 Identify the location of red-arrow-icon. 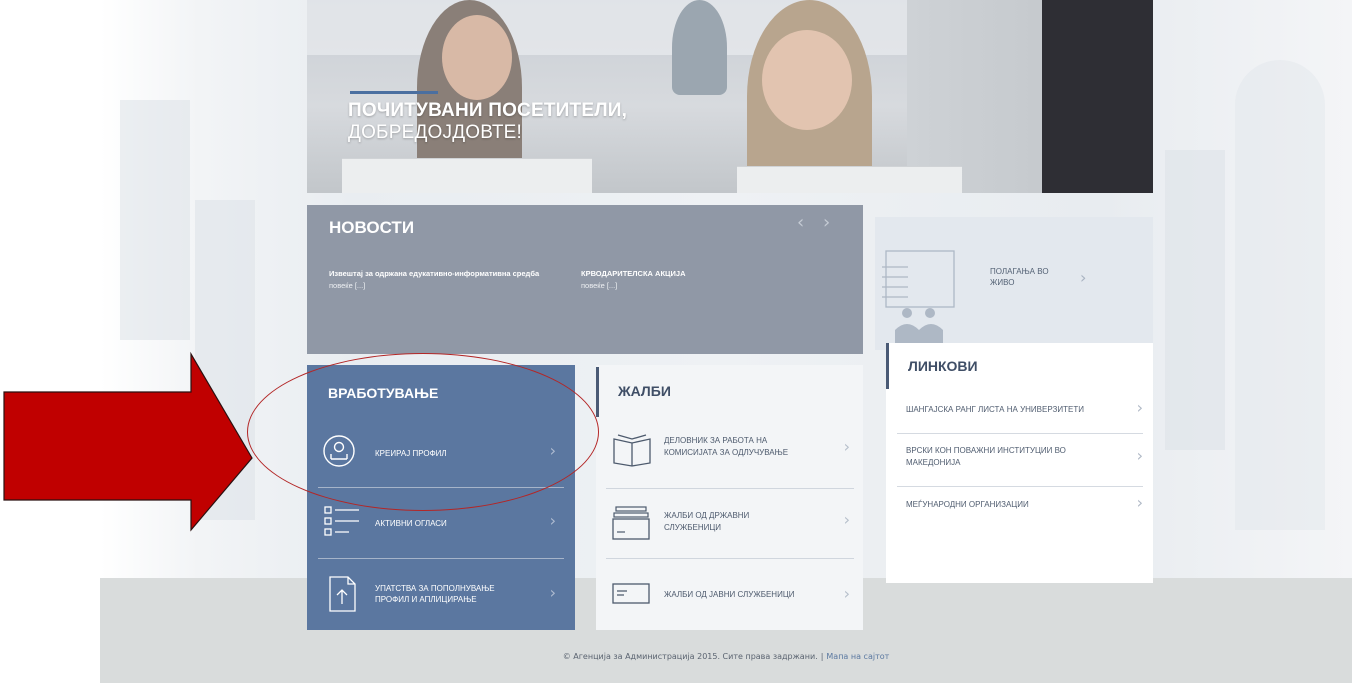
(128, 441).